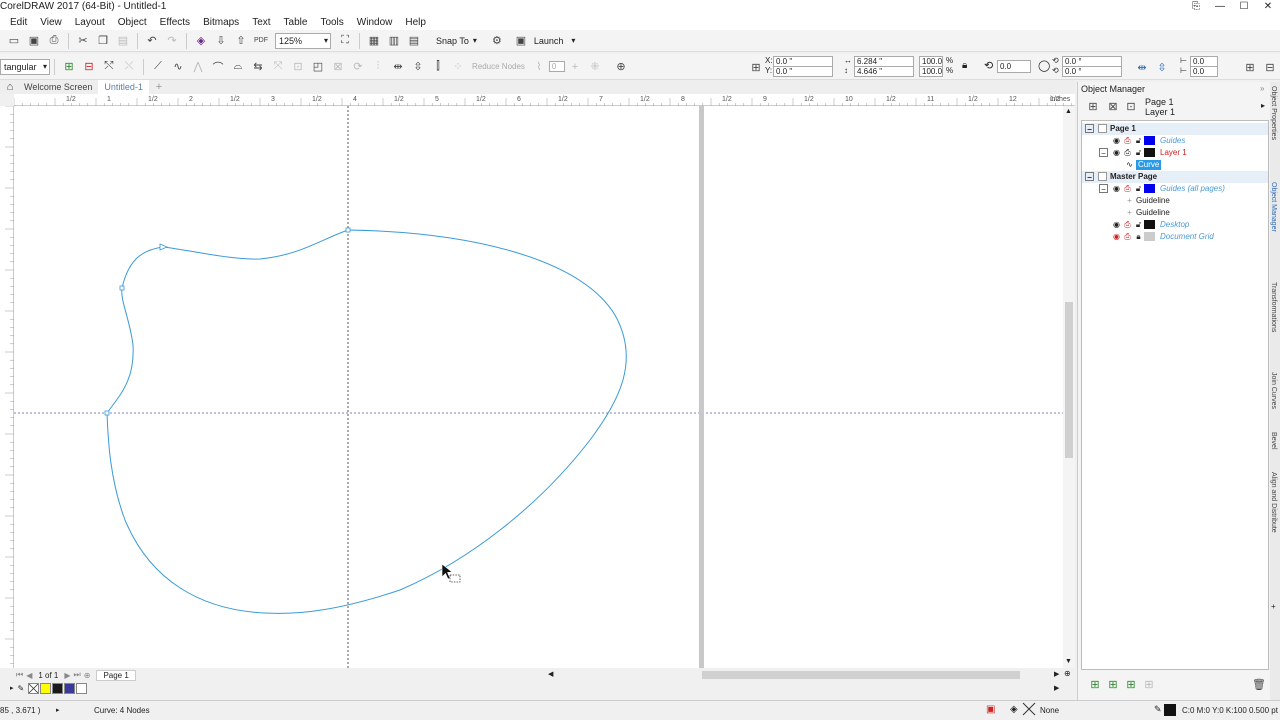 This screenshot has height=720, width=1280. Describe the element at coordinates (29, 675) in the screenshot. I see `previous-page-icon: ◀` at that location.